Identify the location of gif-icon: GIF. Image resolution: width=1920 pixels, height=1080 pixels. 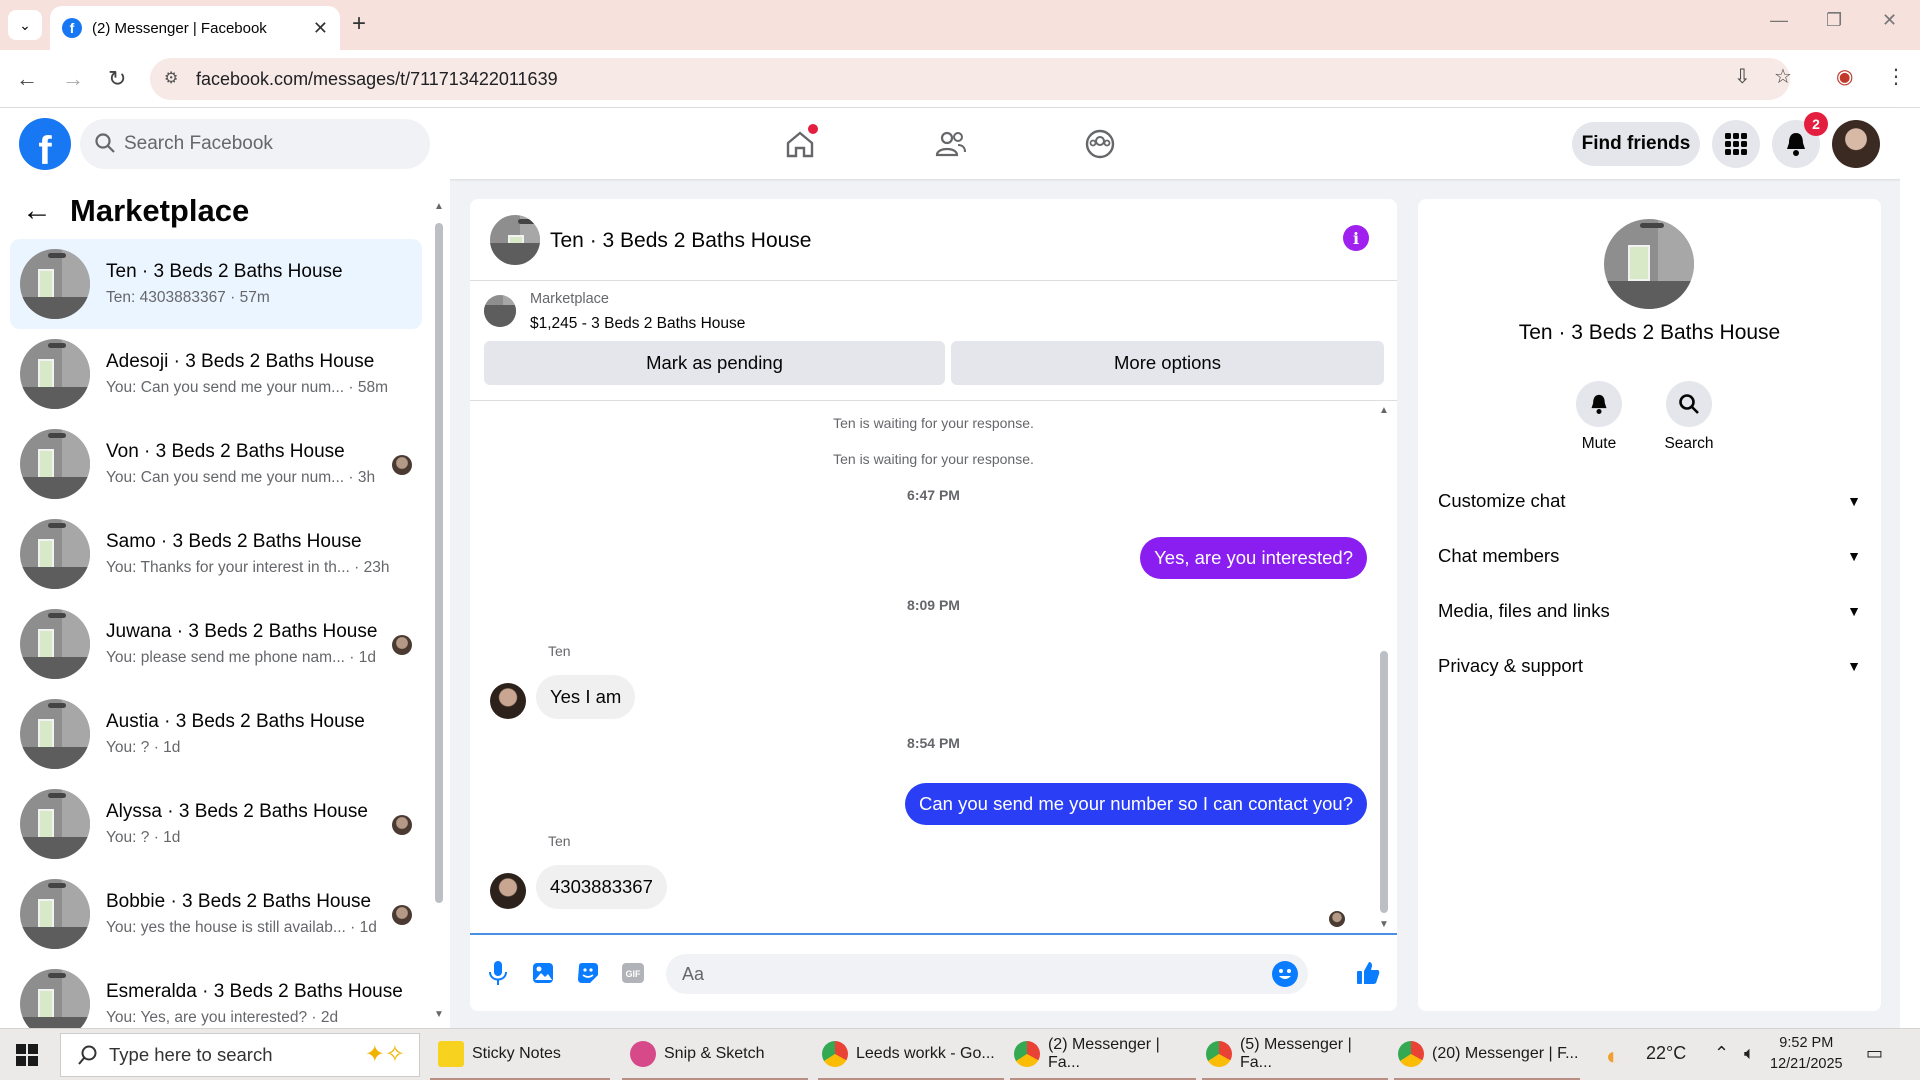
(633, 973).